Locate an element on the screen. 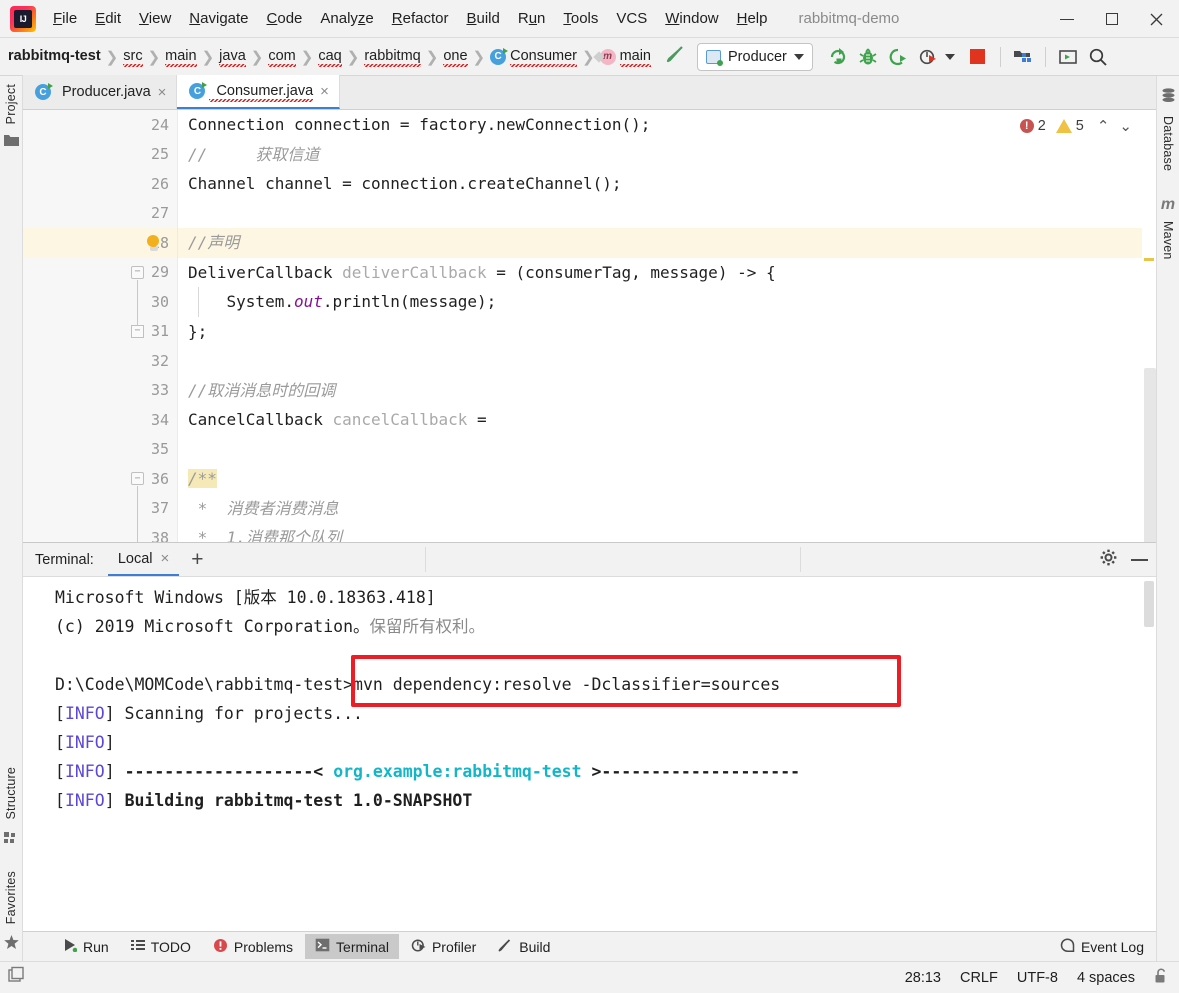 The image size is (1179, 993). minimize-button is located at coordinates (1066, 19).